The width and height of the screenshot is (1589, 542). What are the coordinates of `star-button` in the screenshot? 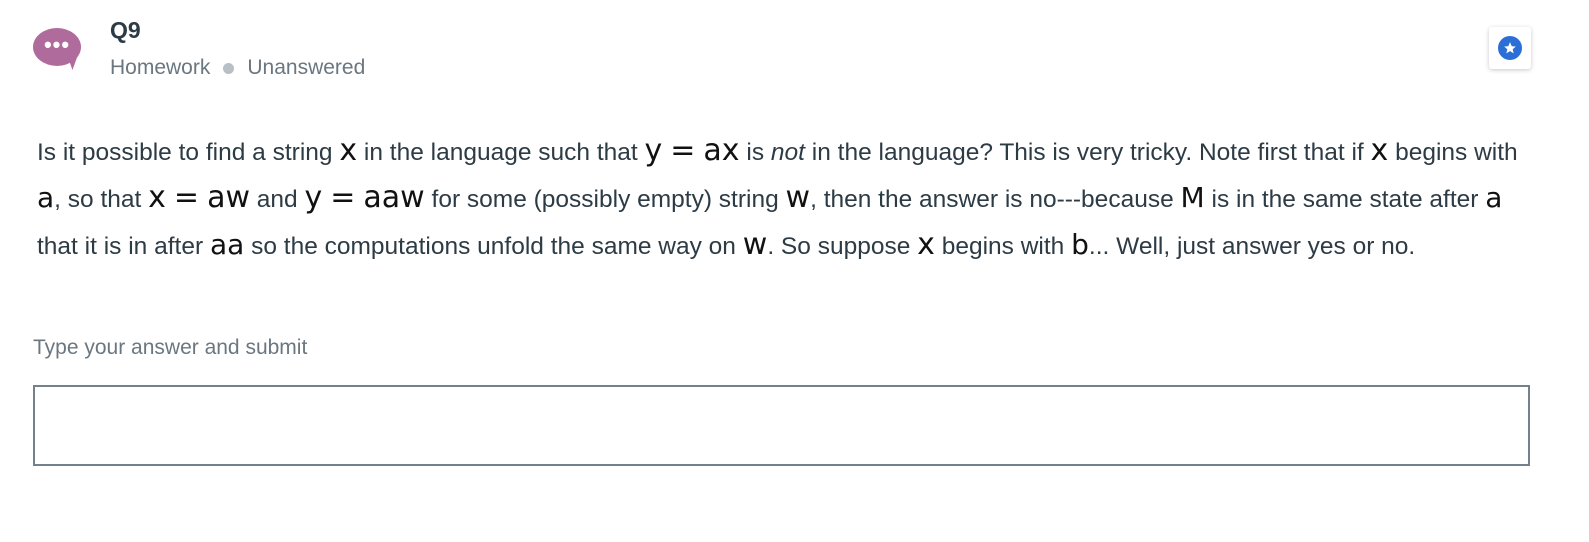 It's located at (1510, 48).